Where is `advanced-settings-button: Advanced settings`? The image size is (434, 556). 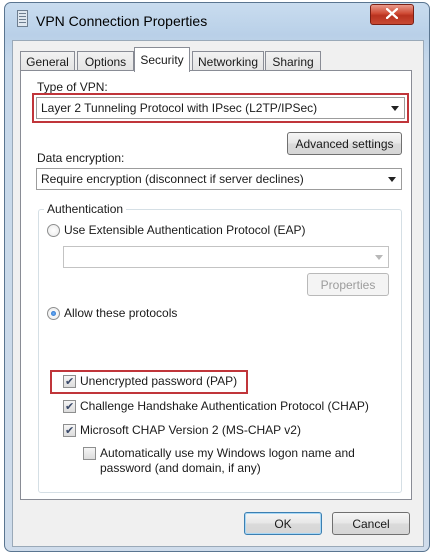
advanced-settings-button: Advanced settings is located at coordinates (344, 143).